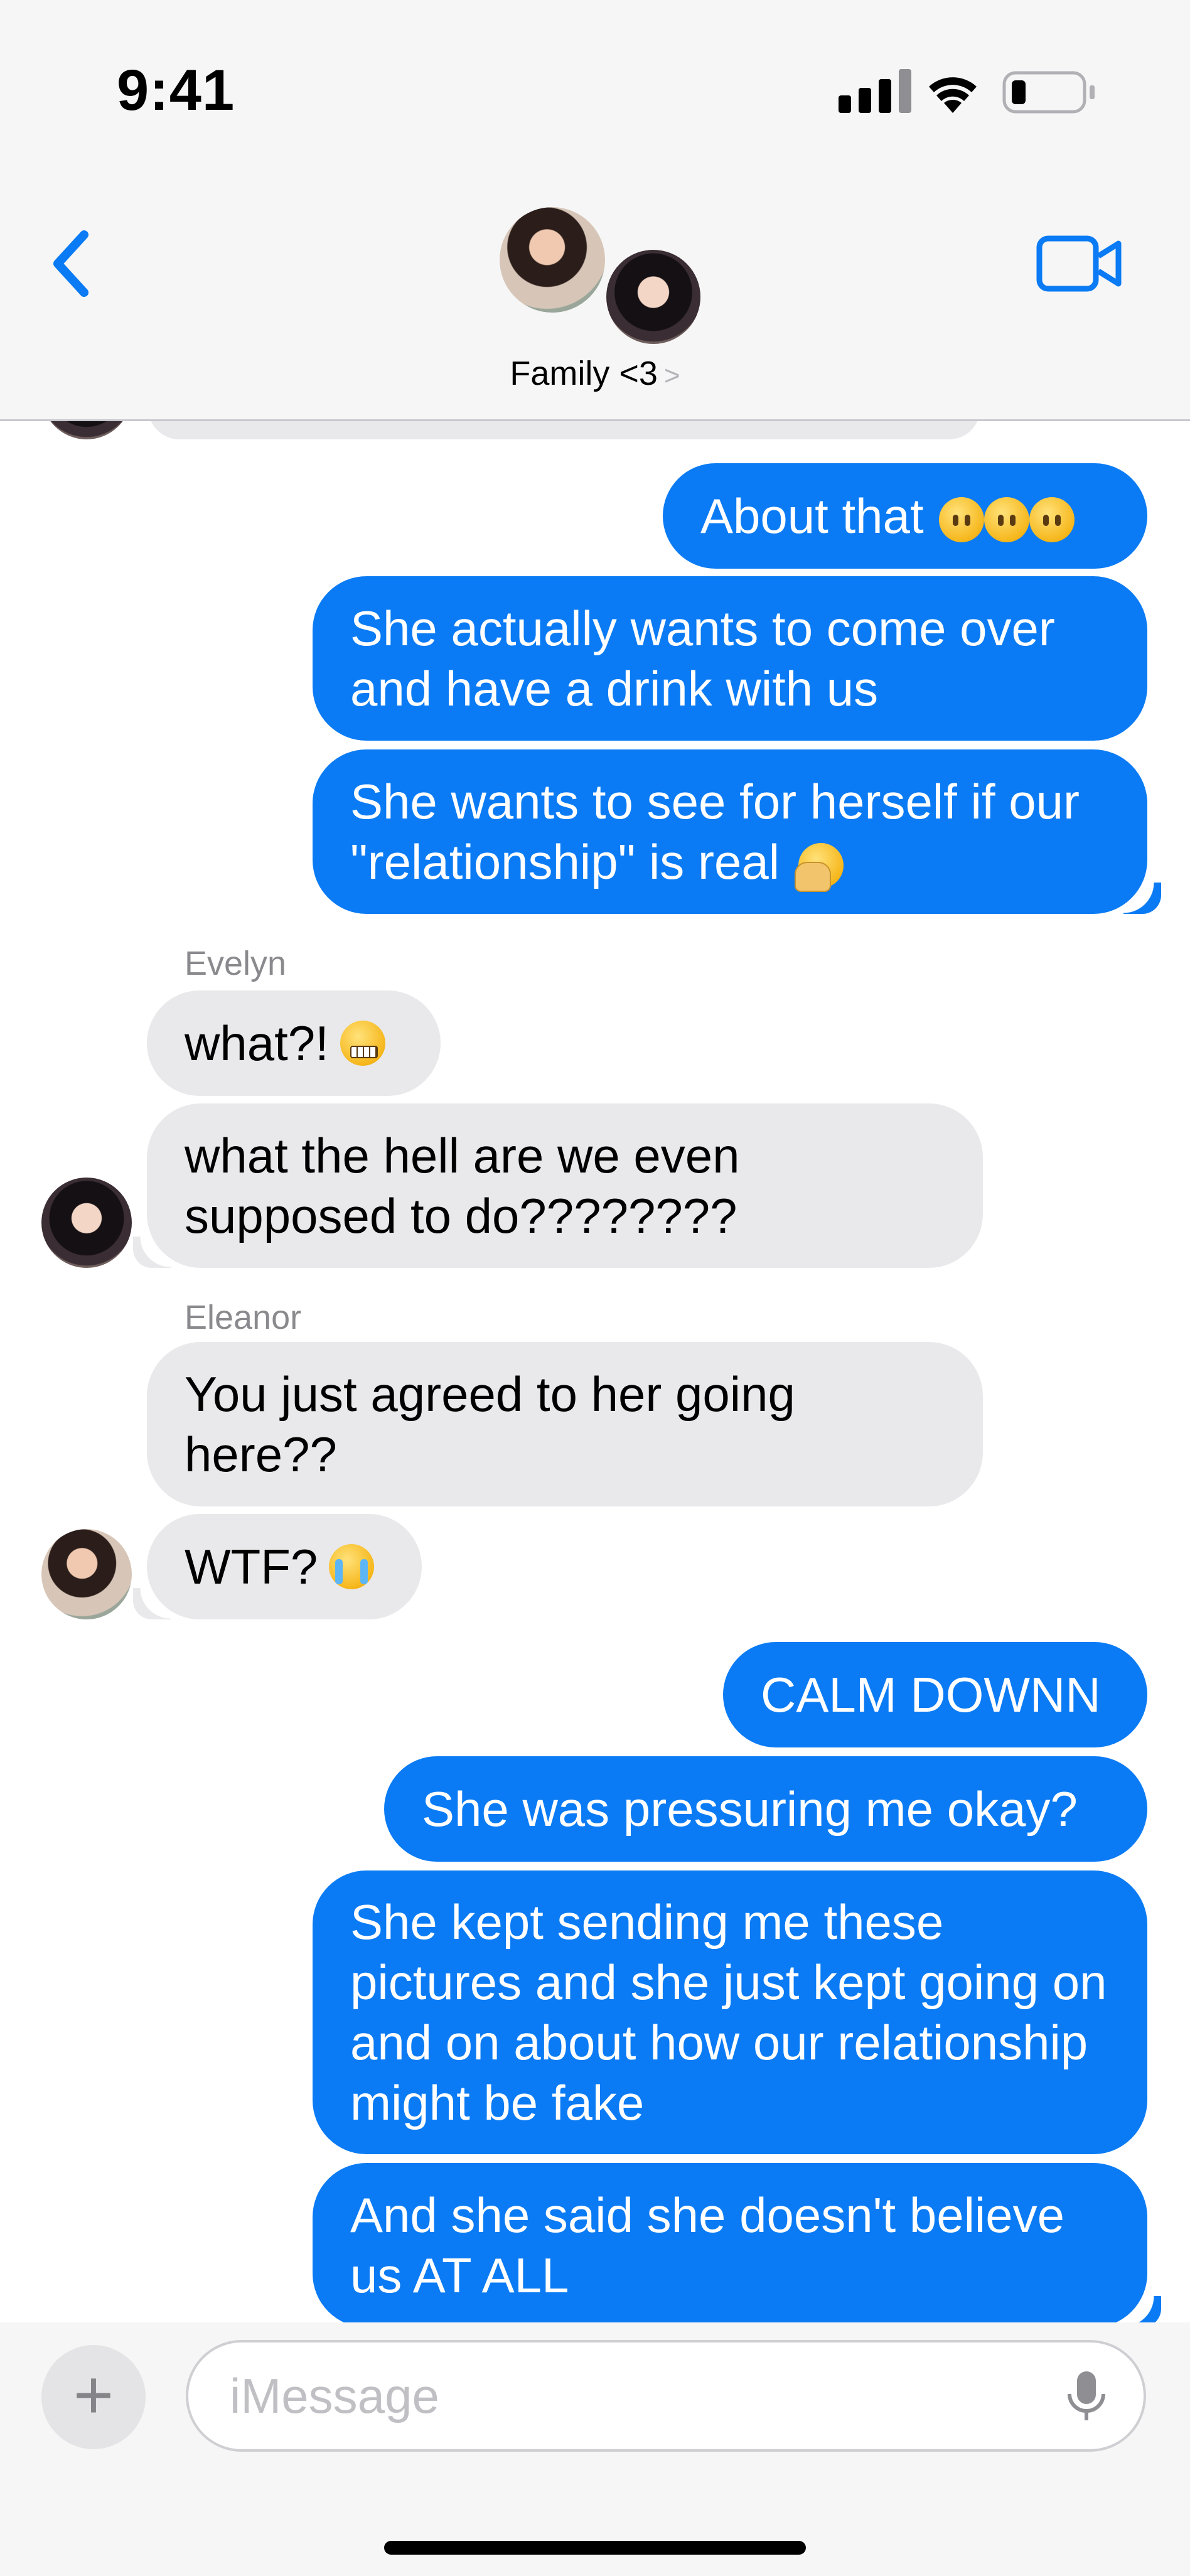 This screenshot has height=2576, width=1190. I want to click on message-text: what?!, so click(257, 1043).